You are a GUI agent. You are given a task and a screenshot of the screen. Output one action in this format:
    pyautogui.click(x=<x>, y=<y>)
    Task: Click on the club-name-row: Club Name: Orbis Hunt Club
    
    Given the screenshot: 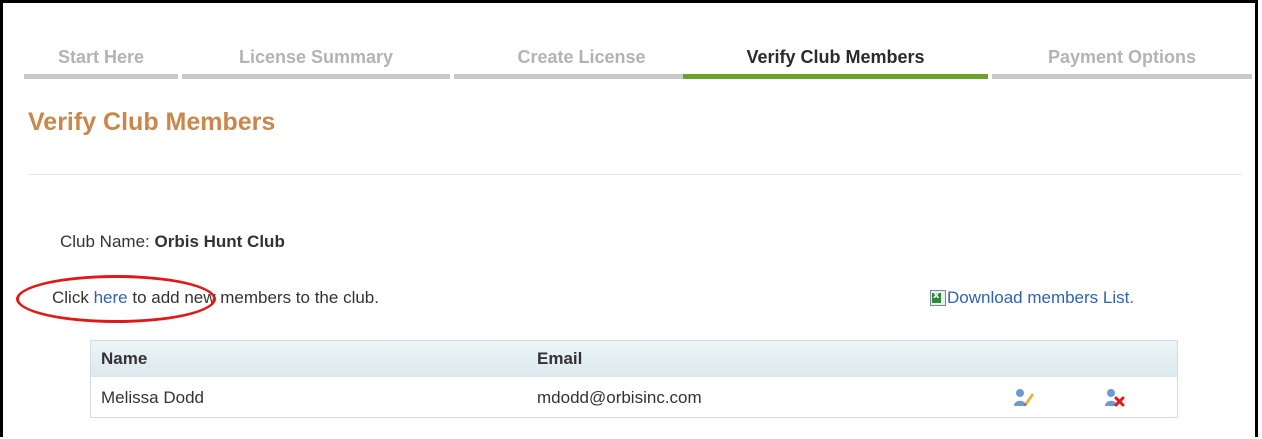 What is the action you would take?
    pyautogui.click(x=172, y=242)
    